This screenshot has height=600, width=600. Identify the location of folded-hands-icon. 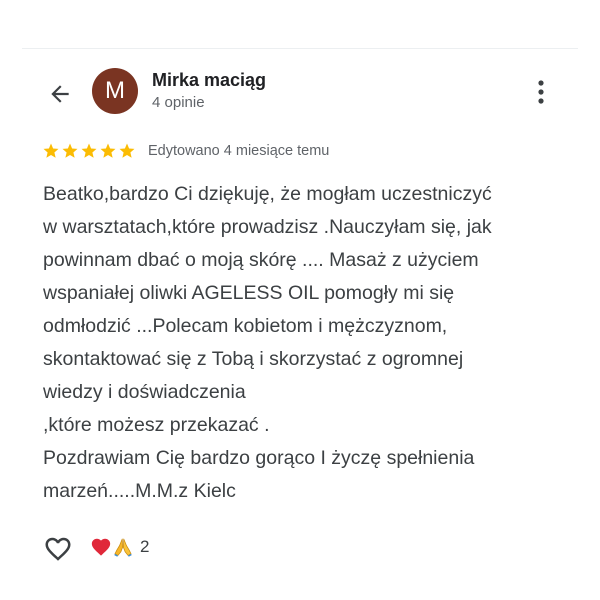
(123, 547).